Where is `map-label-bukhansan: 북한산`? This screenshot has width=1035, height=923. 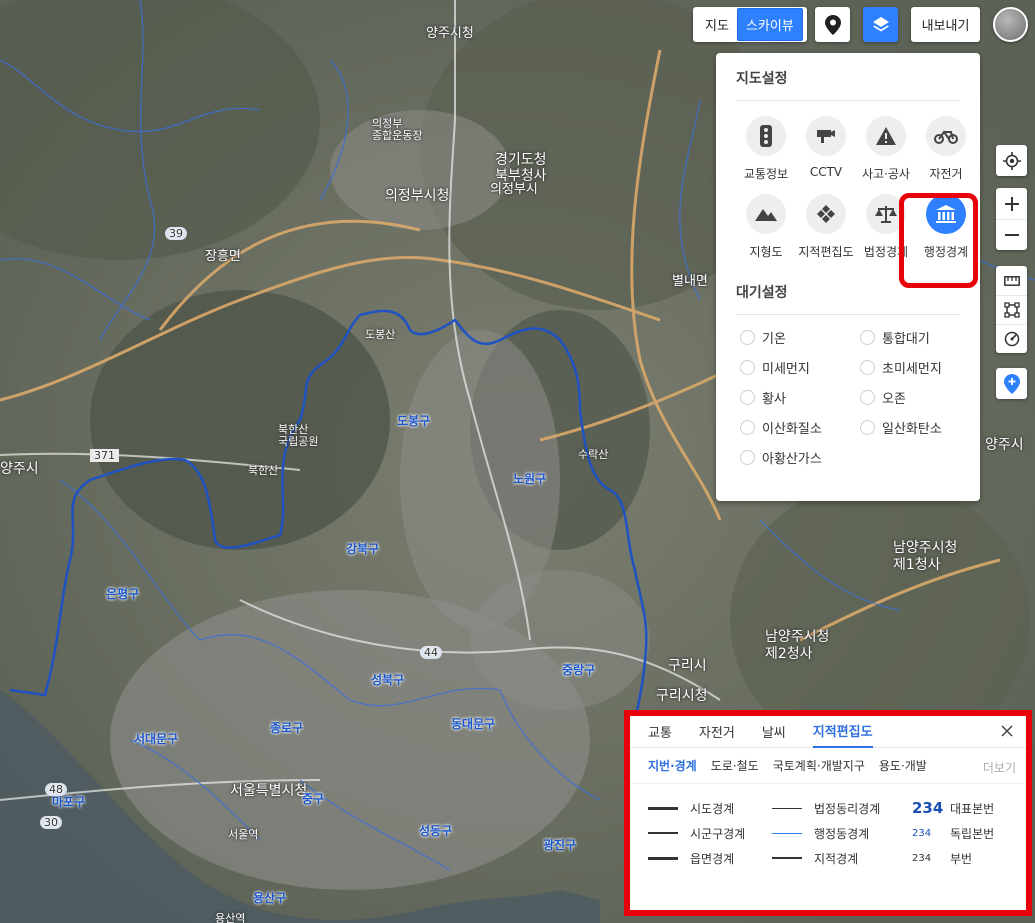 map-label-bukhansan: 북한산 is located at coordinates (263, 470).